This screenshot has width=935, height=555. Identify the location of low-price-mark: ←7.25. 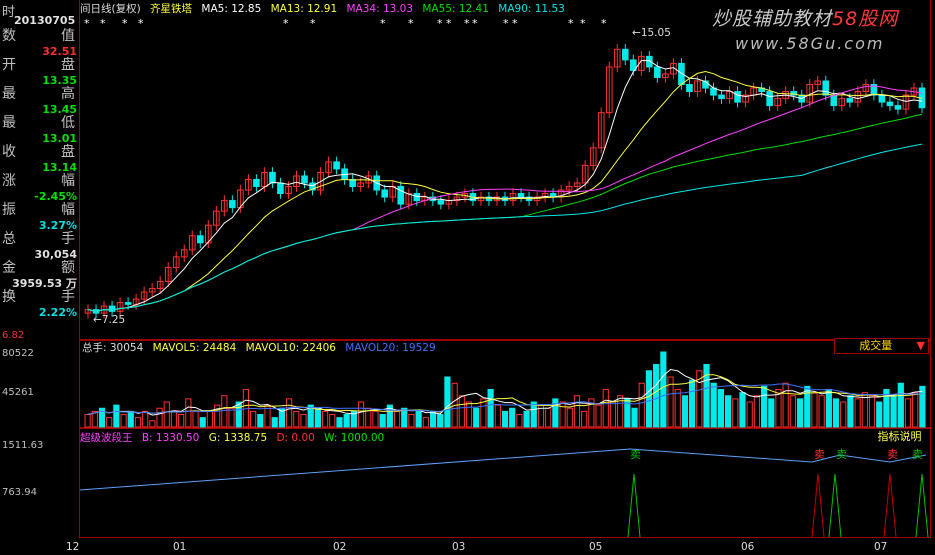
(109, 320).